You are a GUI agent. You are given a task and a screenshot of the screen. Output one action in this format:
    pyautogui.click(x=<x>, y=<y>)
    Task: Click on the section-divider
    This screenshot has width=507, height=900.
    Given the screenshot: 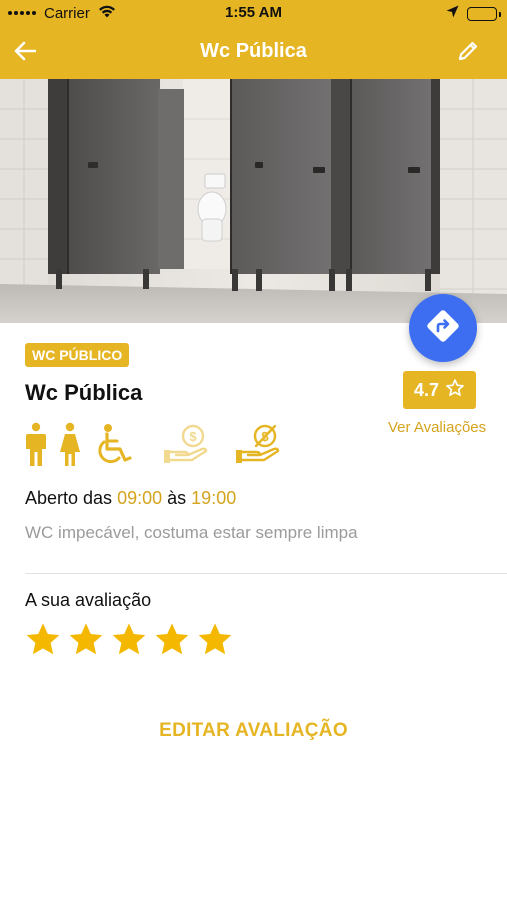 What is the action you would take?
    pyautogui.click(x=266, y=573)
    